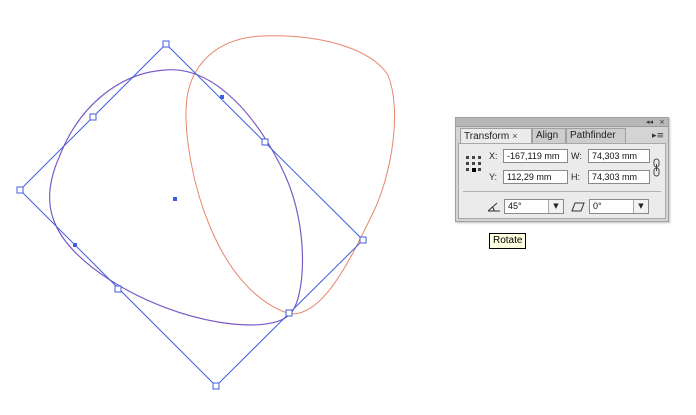 The height and width of the screenshot is (415, 696). I want to click on handle-bottom-left-mid, so click(118, 289).